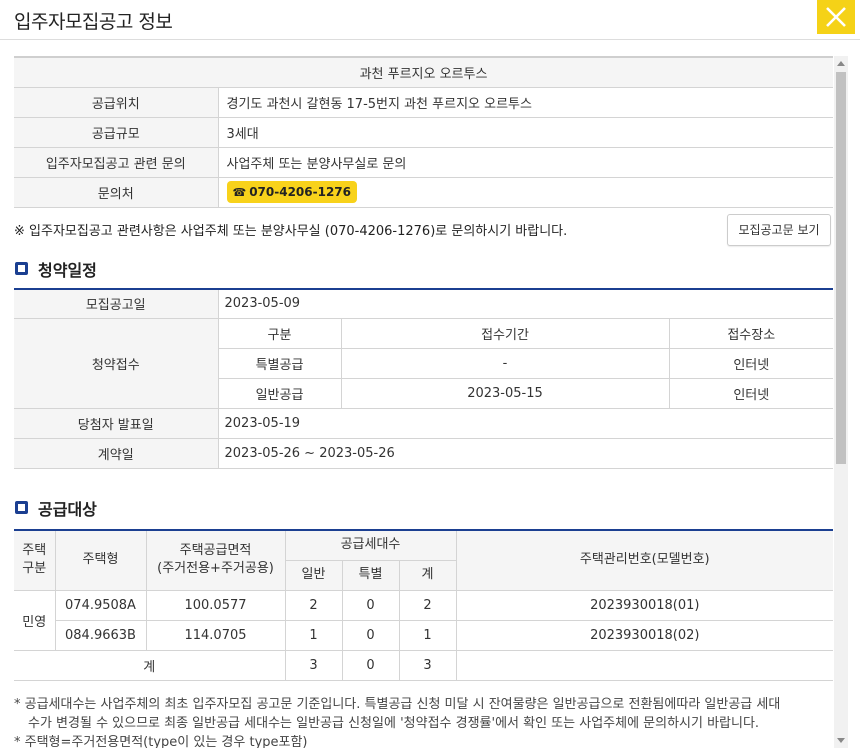  Describe the element at coordinates (423, 499) in the screenshot. I see `supply-section-title: 공급대상` at that location.